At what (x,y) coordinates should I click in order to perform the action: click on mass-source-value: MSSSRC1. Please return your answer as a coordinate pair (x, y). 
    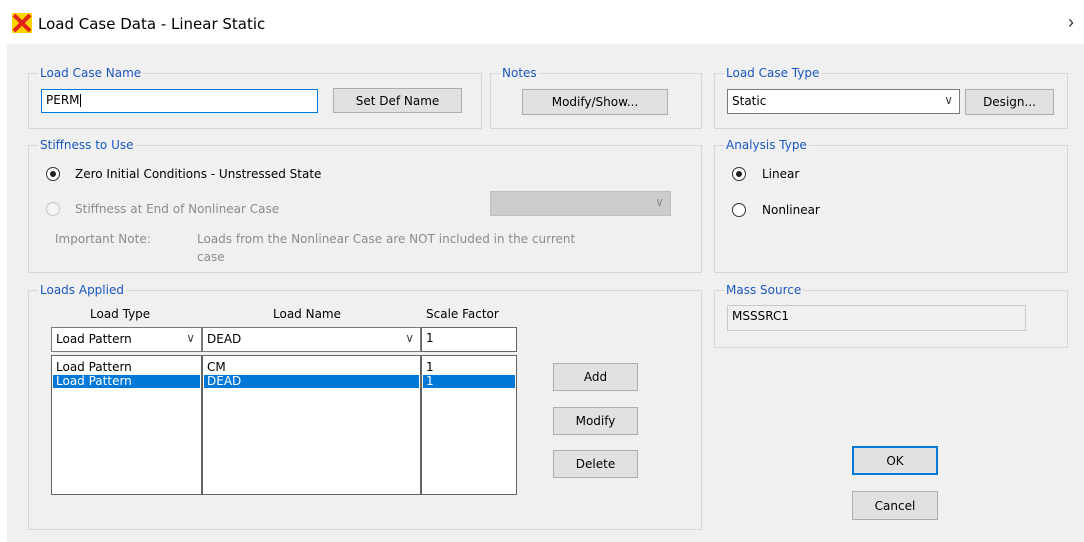
    Looking at the image, I should click on (760, 316).